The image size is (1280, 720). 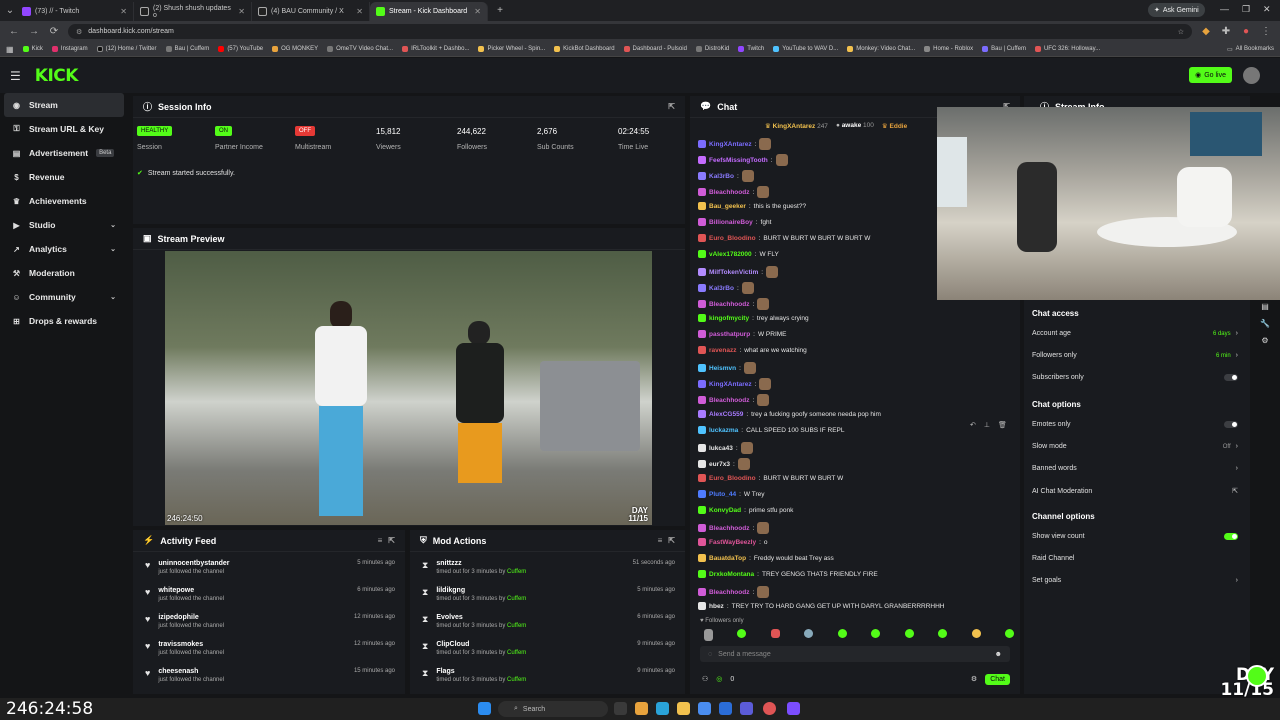 I want to click on sidebar-item-advertisement: ▤ Advertisement Beta, so click(x=64, y=153).